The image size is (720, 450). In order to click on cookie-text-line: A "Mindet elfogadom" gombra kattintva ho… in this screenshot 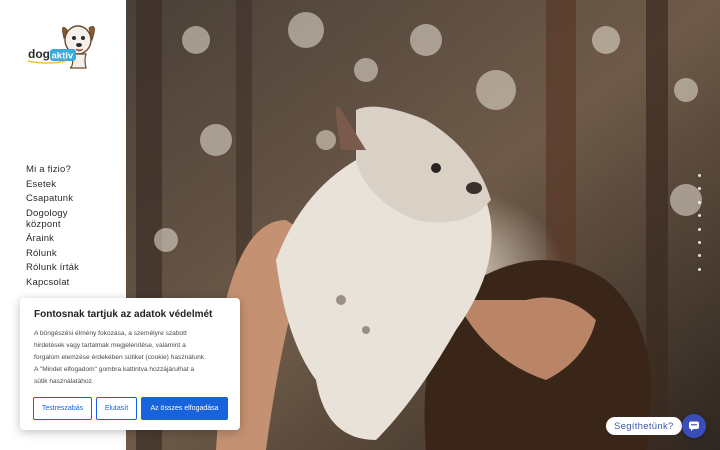, I will do `click(114, 369)`.